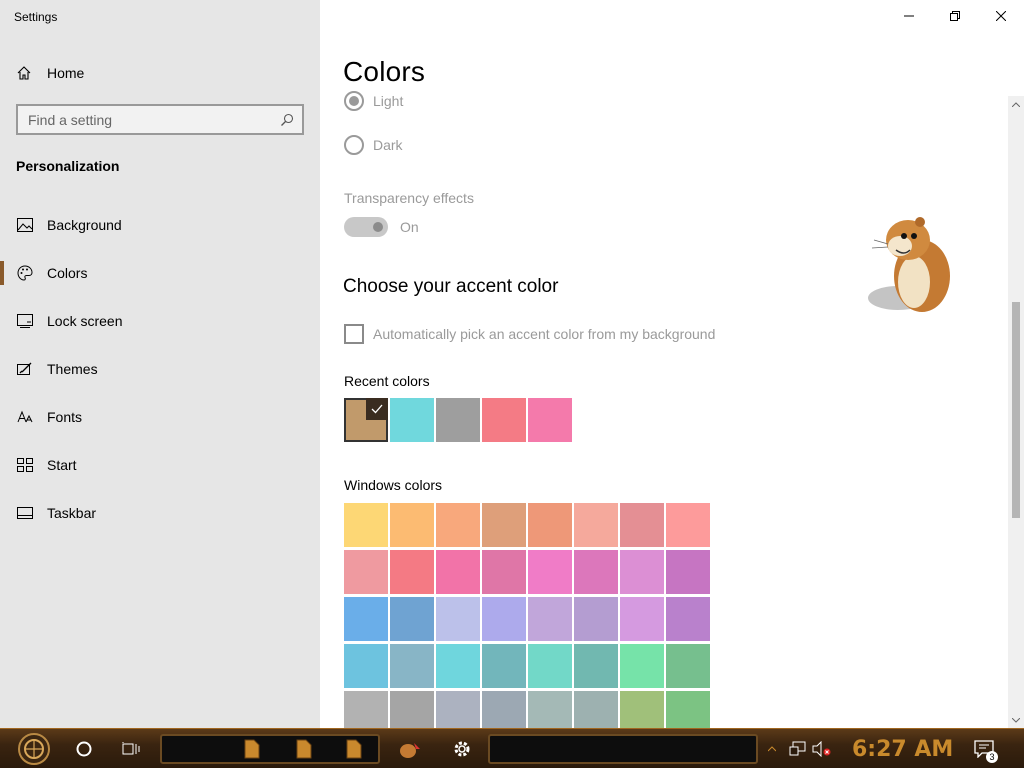 The height and width of the screenshot is (768, 1024). Describe the element at coordinates (287, 120) in the screenshot. I see `search-icon` at that location.